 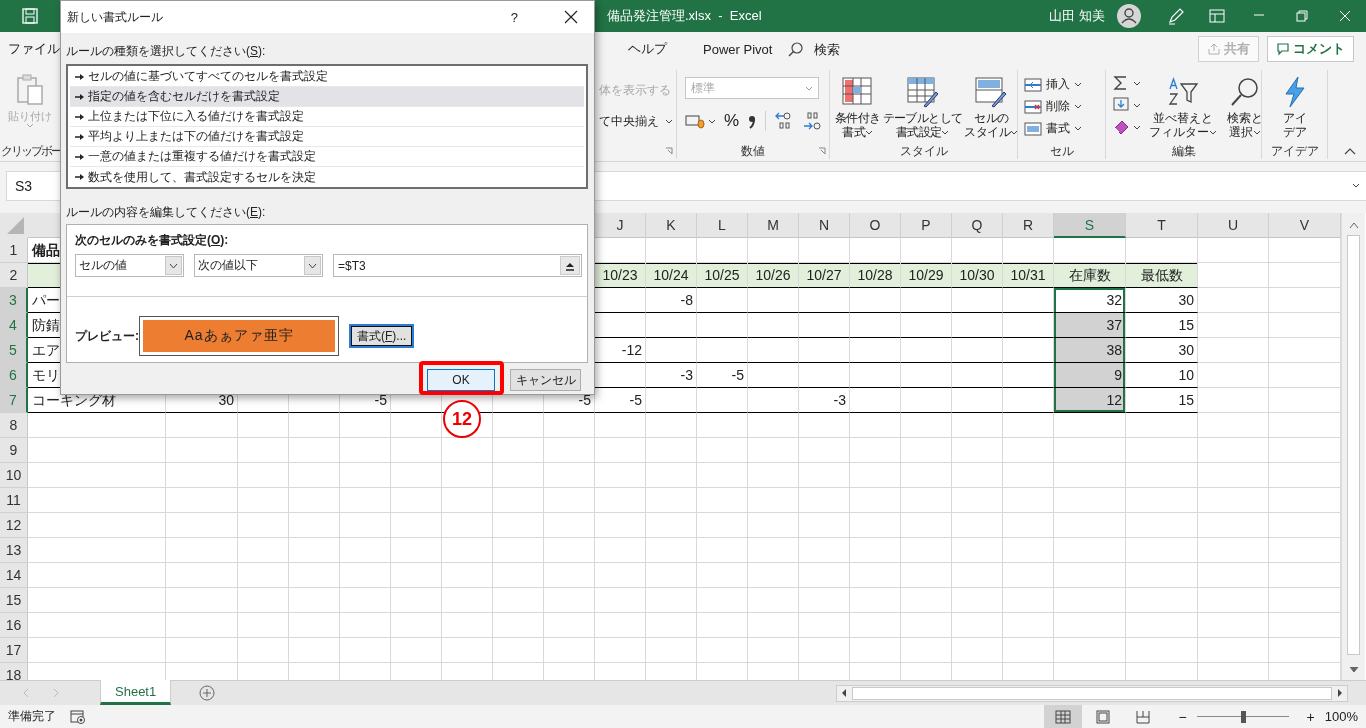 I want to click on column-header: Q, so click(x=977, y=225).